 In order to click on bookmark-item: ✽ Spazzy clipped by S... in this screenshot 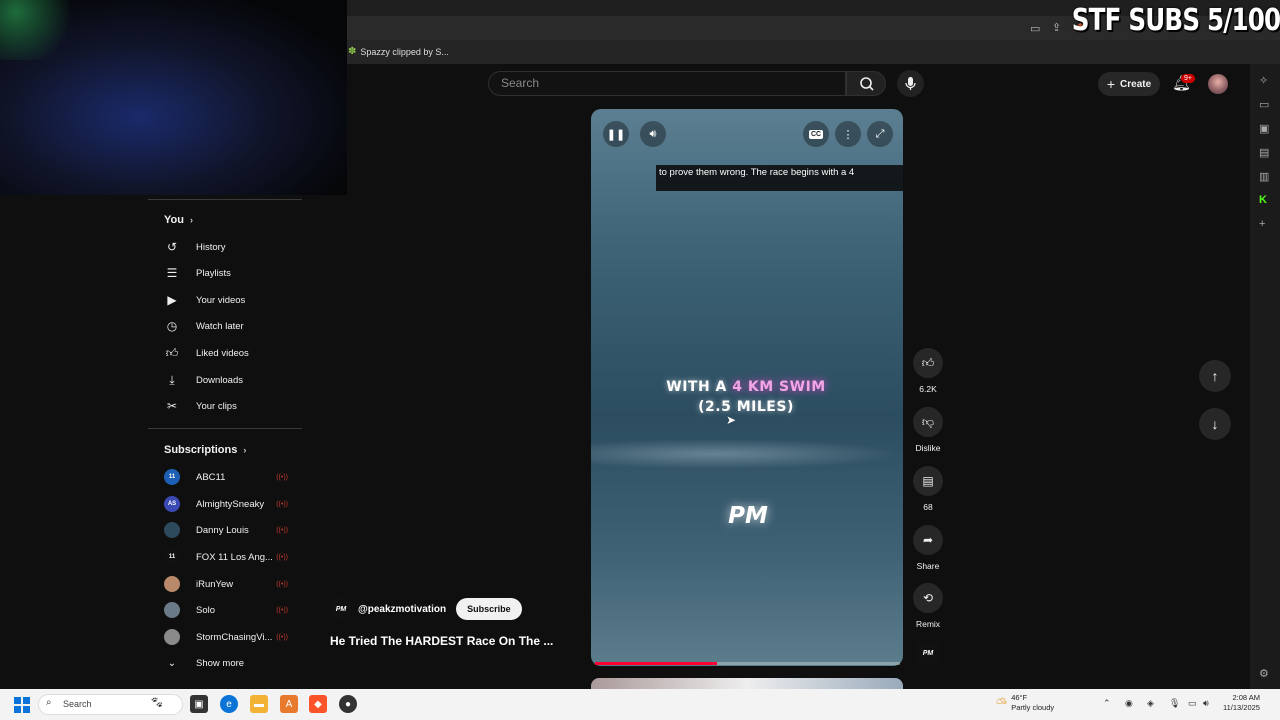, I will do `click(398, 51)`.